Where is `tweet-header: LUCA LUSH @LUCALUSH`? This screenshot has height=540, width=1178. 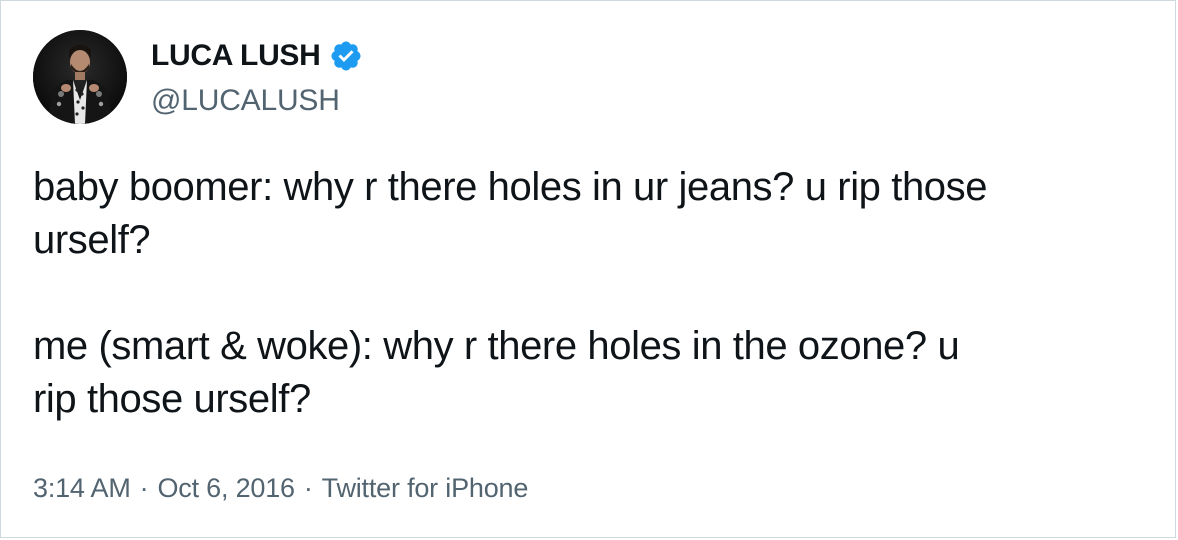 tweet-header: LUCA LUSH @LUCALUSH is located at coordinates (198, 77).